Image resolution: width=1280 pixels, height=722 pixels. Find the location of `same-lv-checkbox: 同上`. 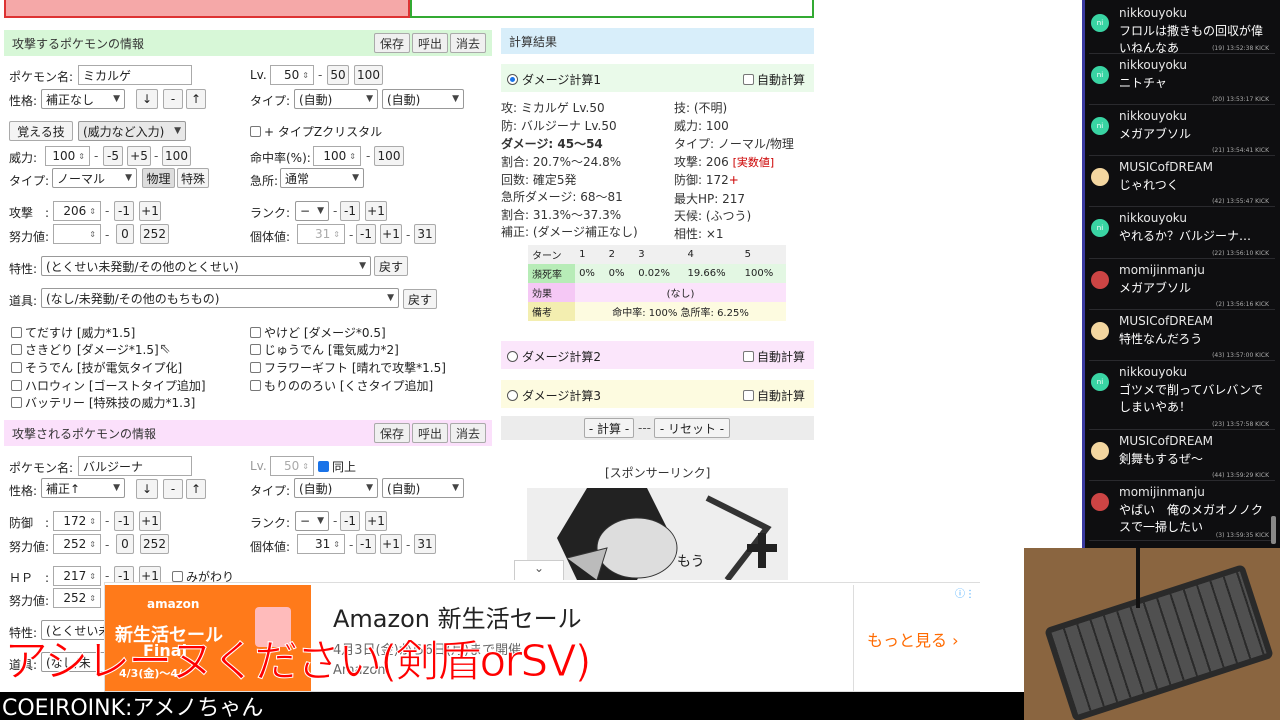

same-lv-checkbox: 同上 is located at coordinates (337, 466).